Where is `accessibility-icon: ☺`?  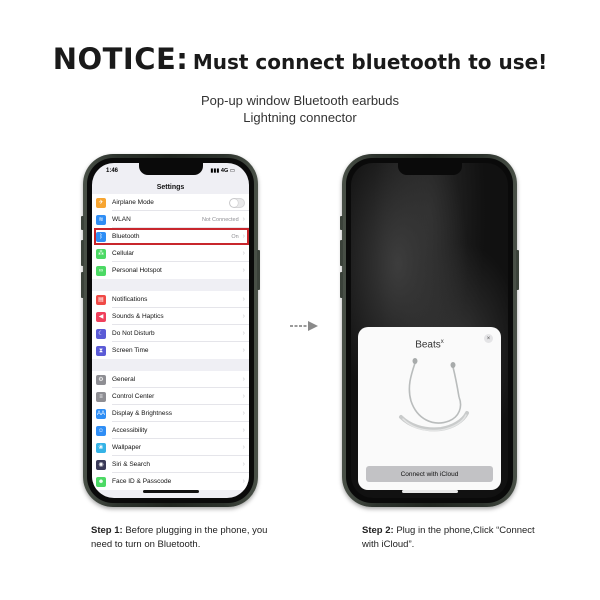
accessibility-icon: ☺ is located at coordinates (101, 430).